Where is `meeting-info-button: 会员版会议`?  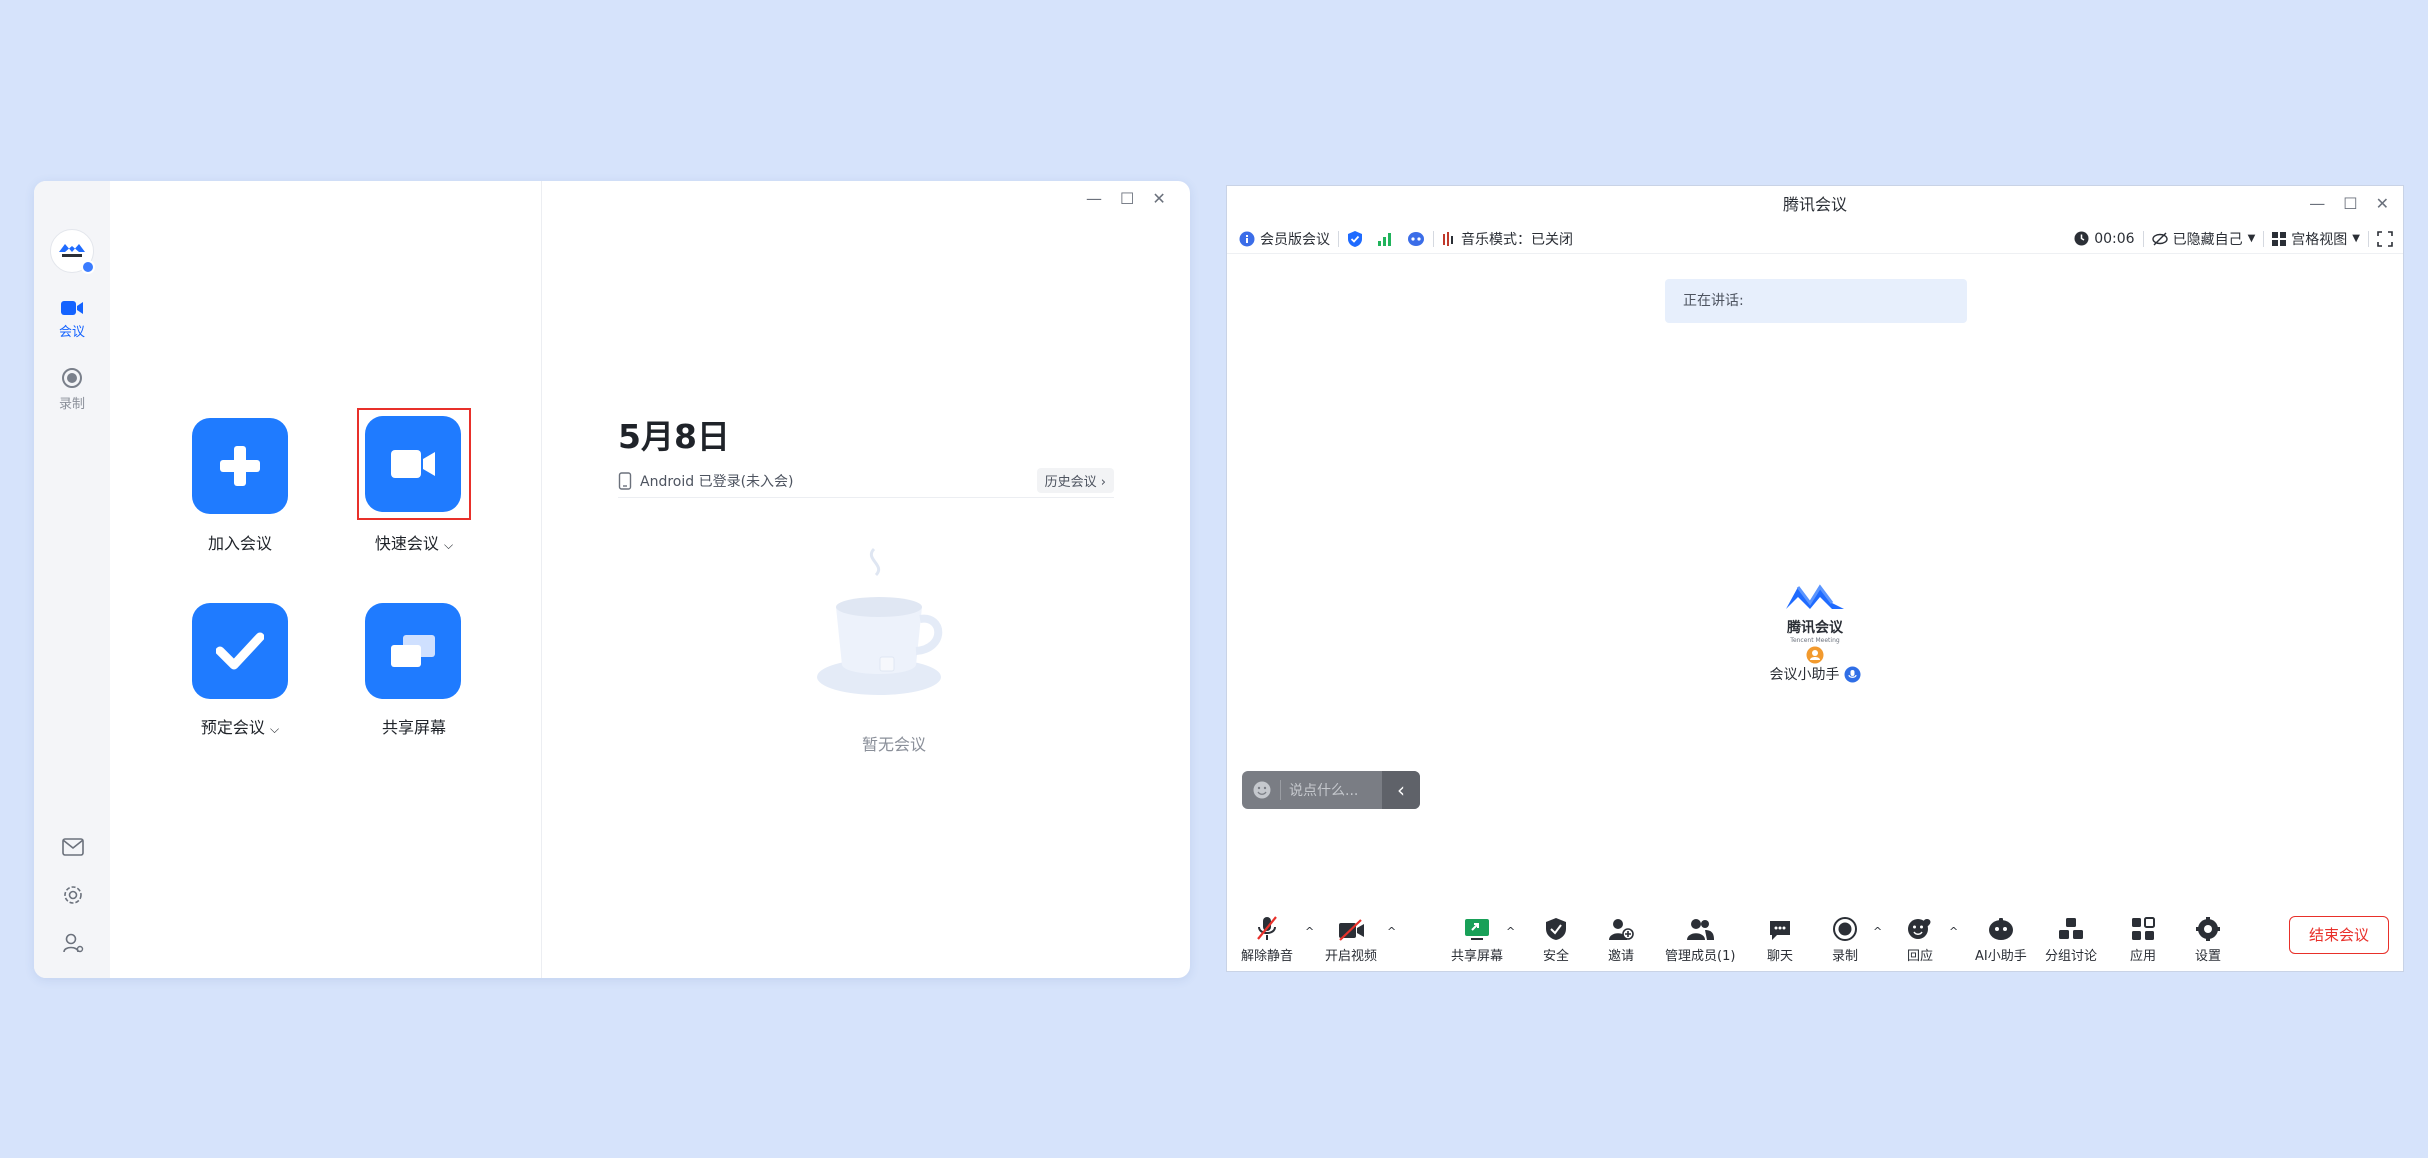 meeting-info-button: 会员版会议 is located at coordinates (1284, 239).